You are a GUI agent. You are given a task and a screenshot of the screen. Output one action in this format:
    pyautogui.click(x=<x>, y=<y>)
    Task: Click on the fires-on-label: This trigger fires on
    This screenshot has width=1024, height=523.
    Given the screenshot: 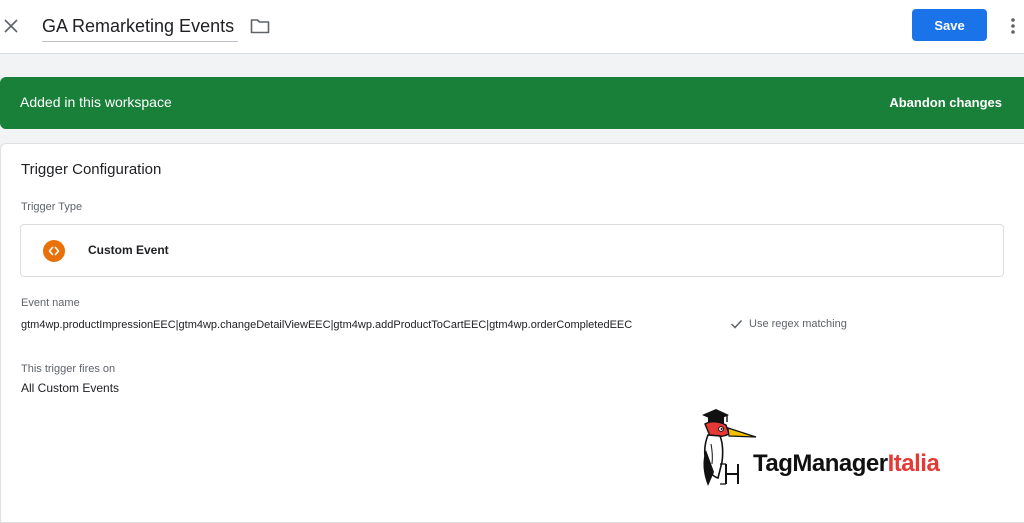 What is the action you would take?
    pyautogui.click(x=68, y=369)
    